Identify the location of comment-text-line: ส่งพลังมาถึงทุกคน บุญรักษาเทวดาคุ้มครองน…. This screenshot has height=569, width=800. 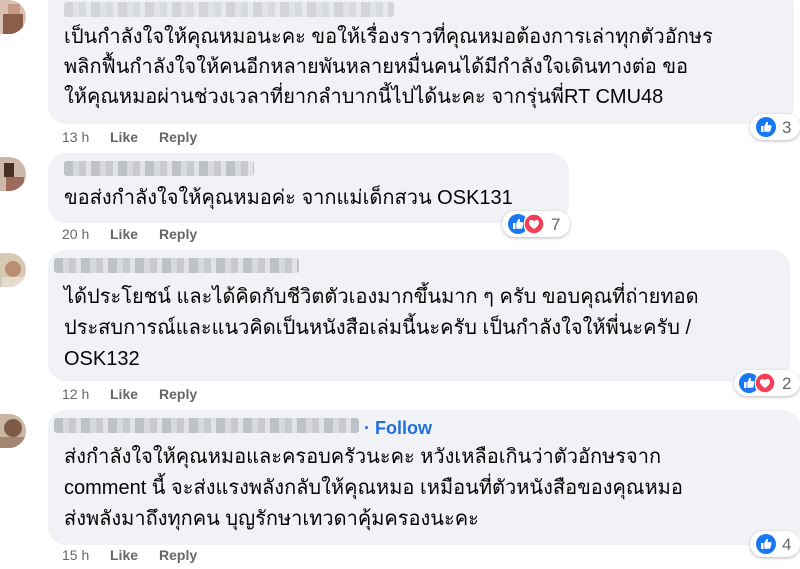
(271, 519).